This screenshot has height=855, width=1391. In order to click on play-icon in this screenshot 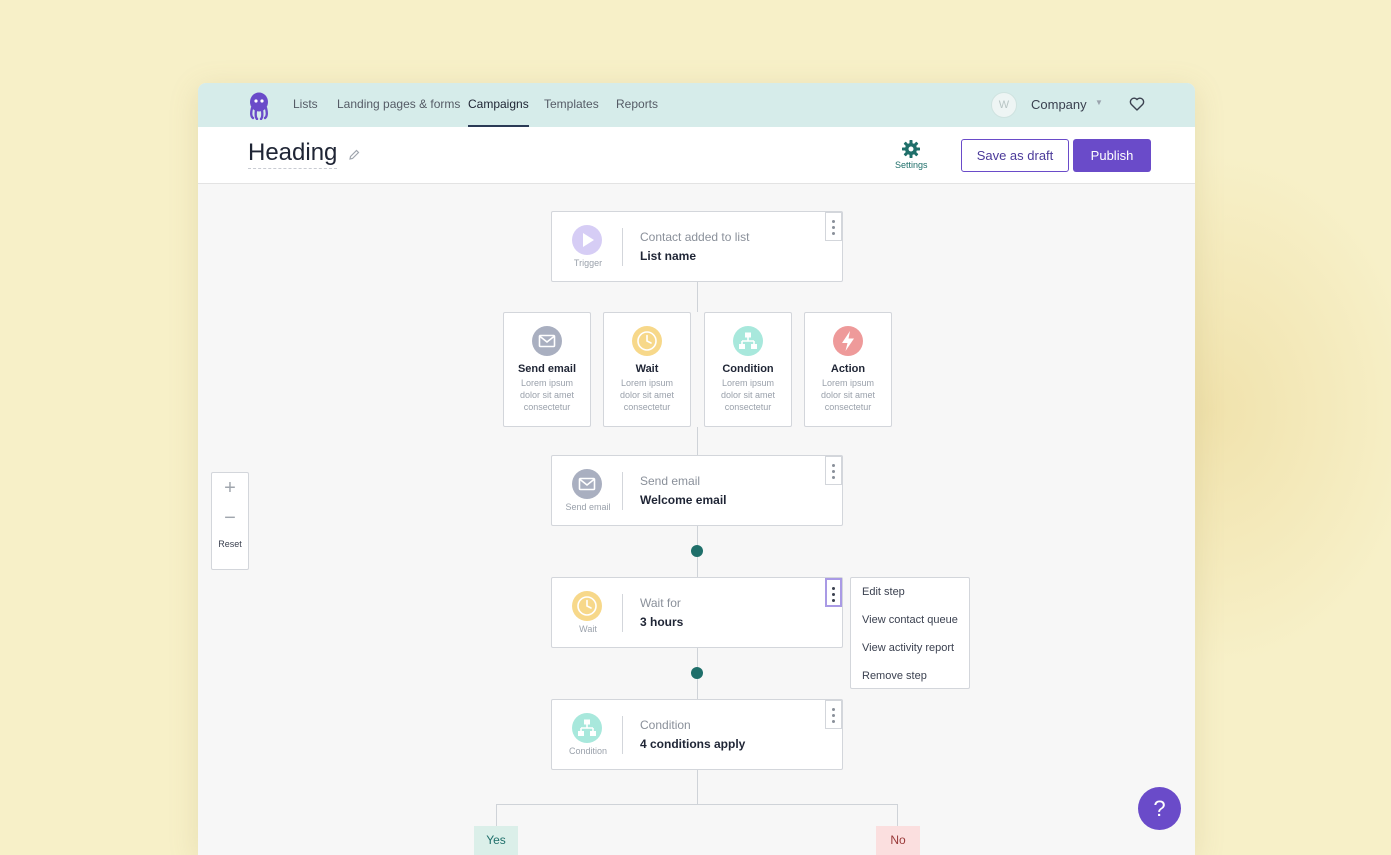, I will do `click(587, 240)`.